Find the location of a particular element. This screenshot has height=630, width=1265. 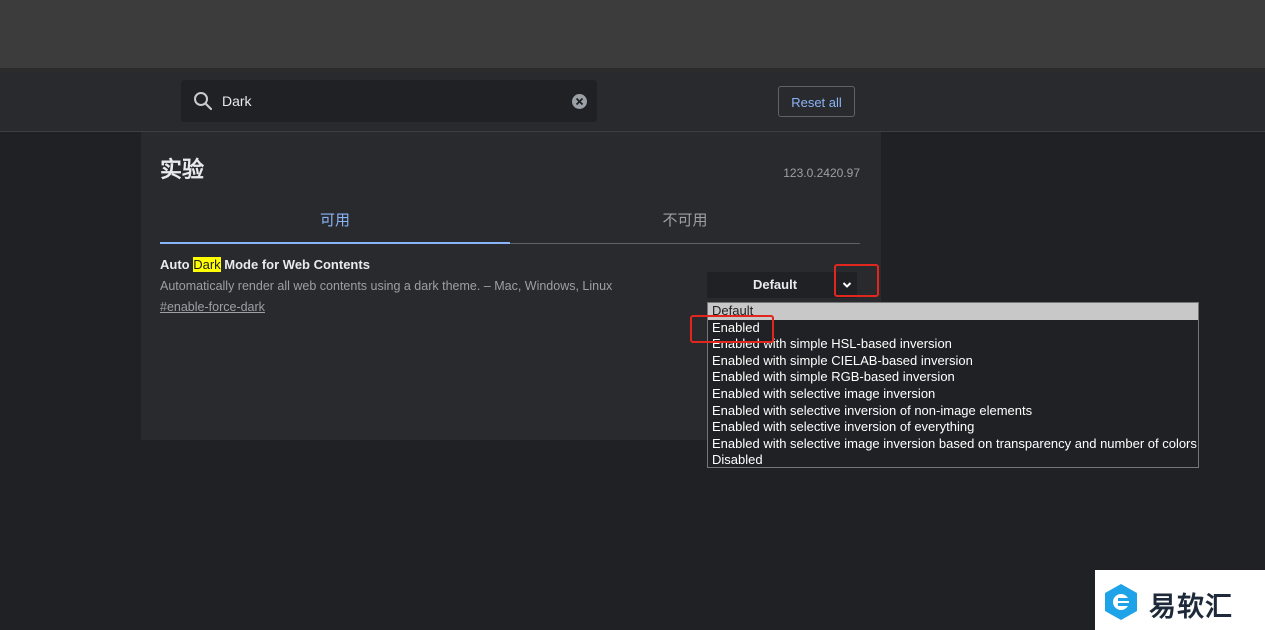

logo-icon is located at coordinates (1121, 602).